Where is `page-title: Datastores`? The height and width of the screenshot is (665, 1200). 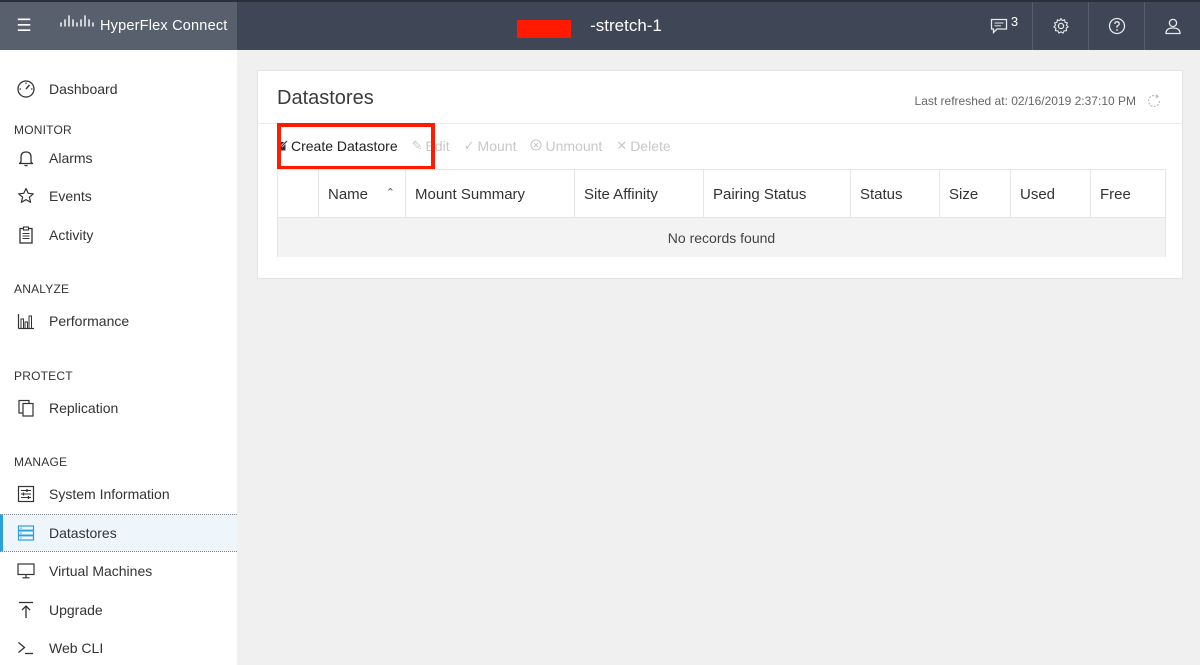 page-title: Datastores is located at coordinates (325, 98).